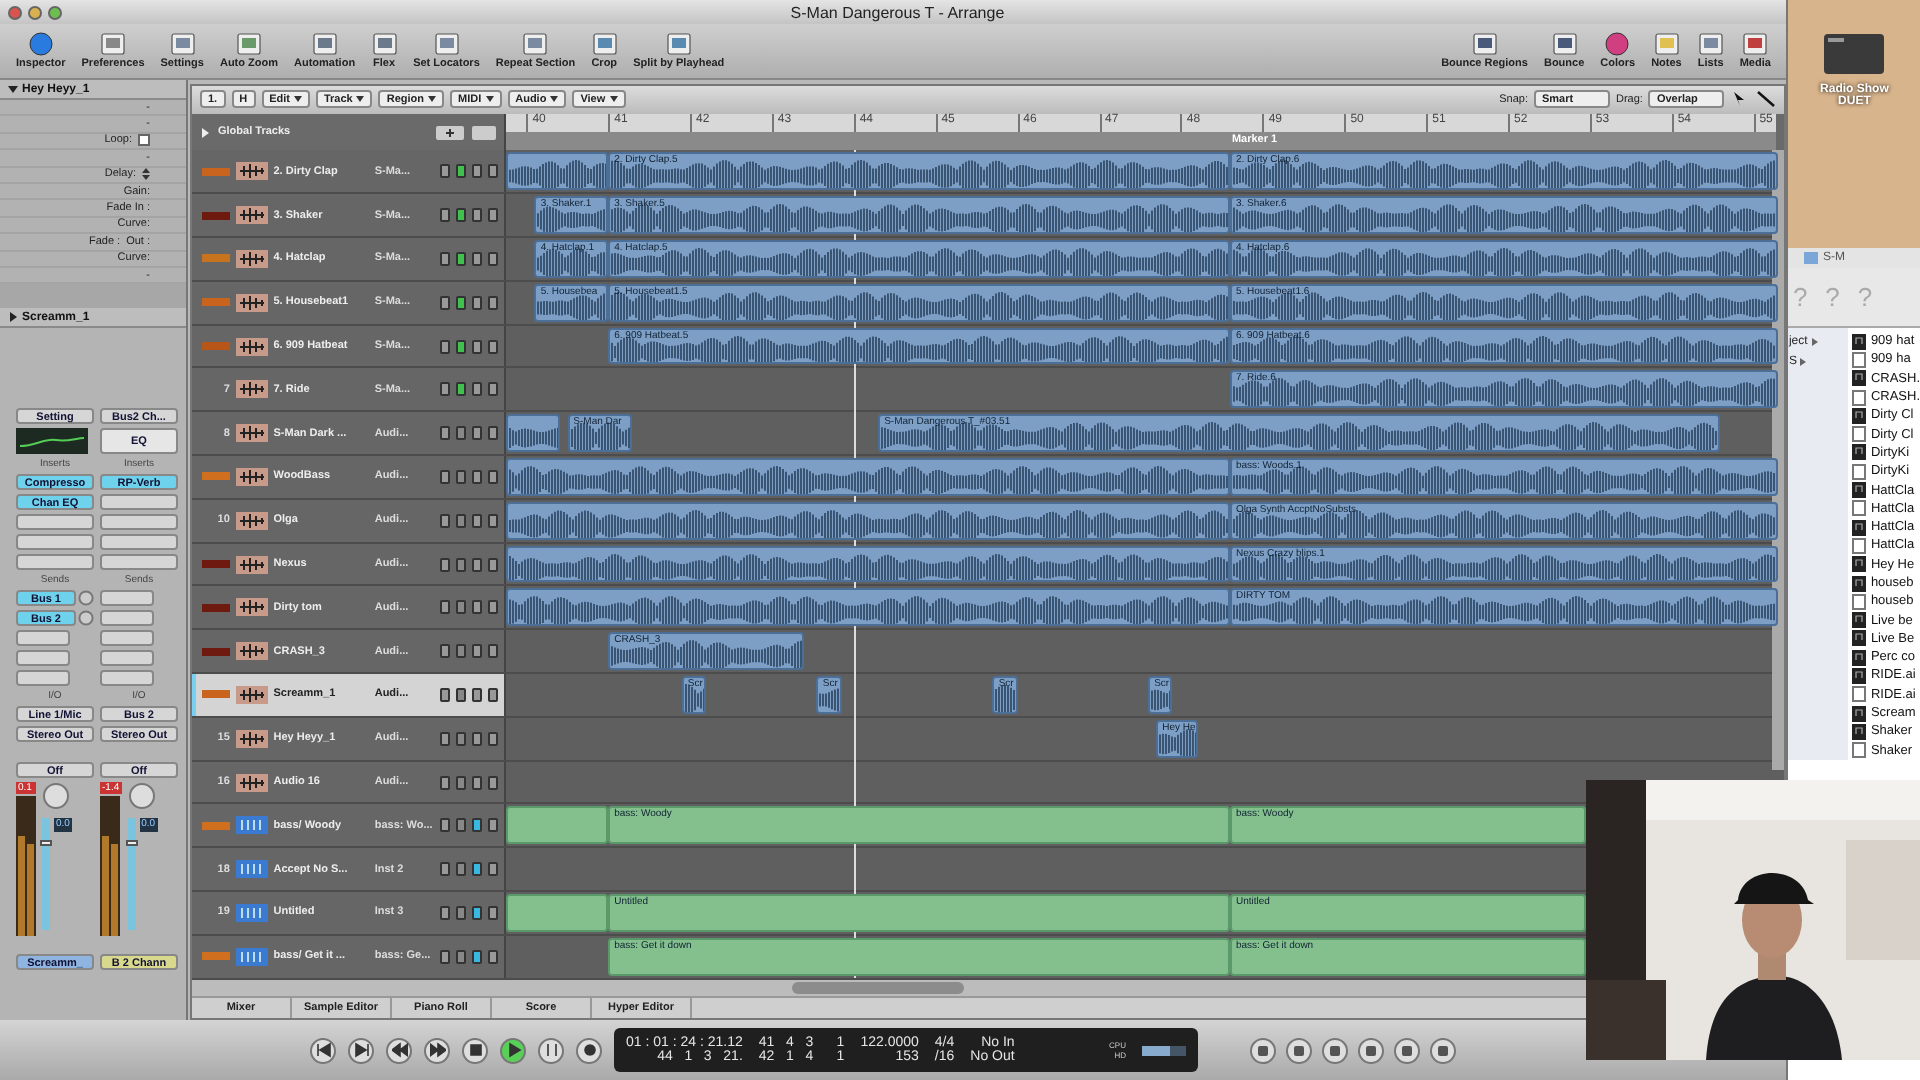 This screenshot has height=1080, width=1920. Describe the element at coordinates (35, 12) in the screenshot. I see `minimize-button` at that location.